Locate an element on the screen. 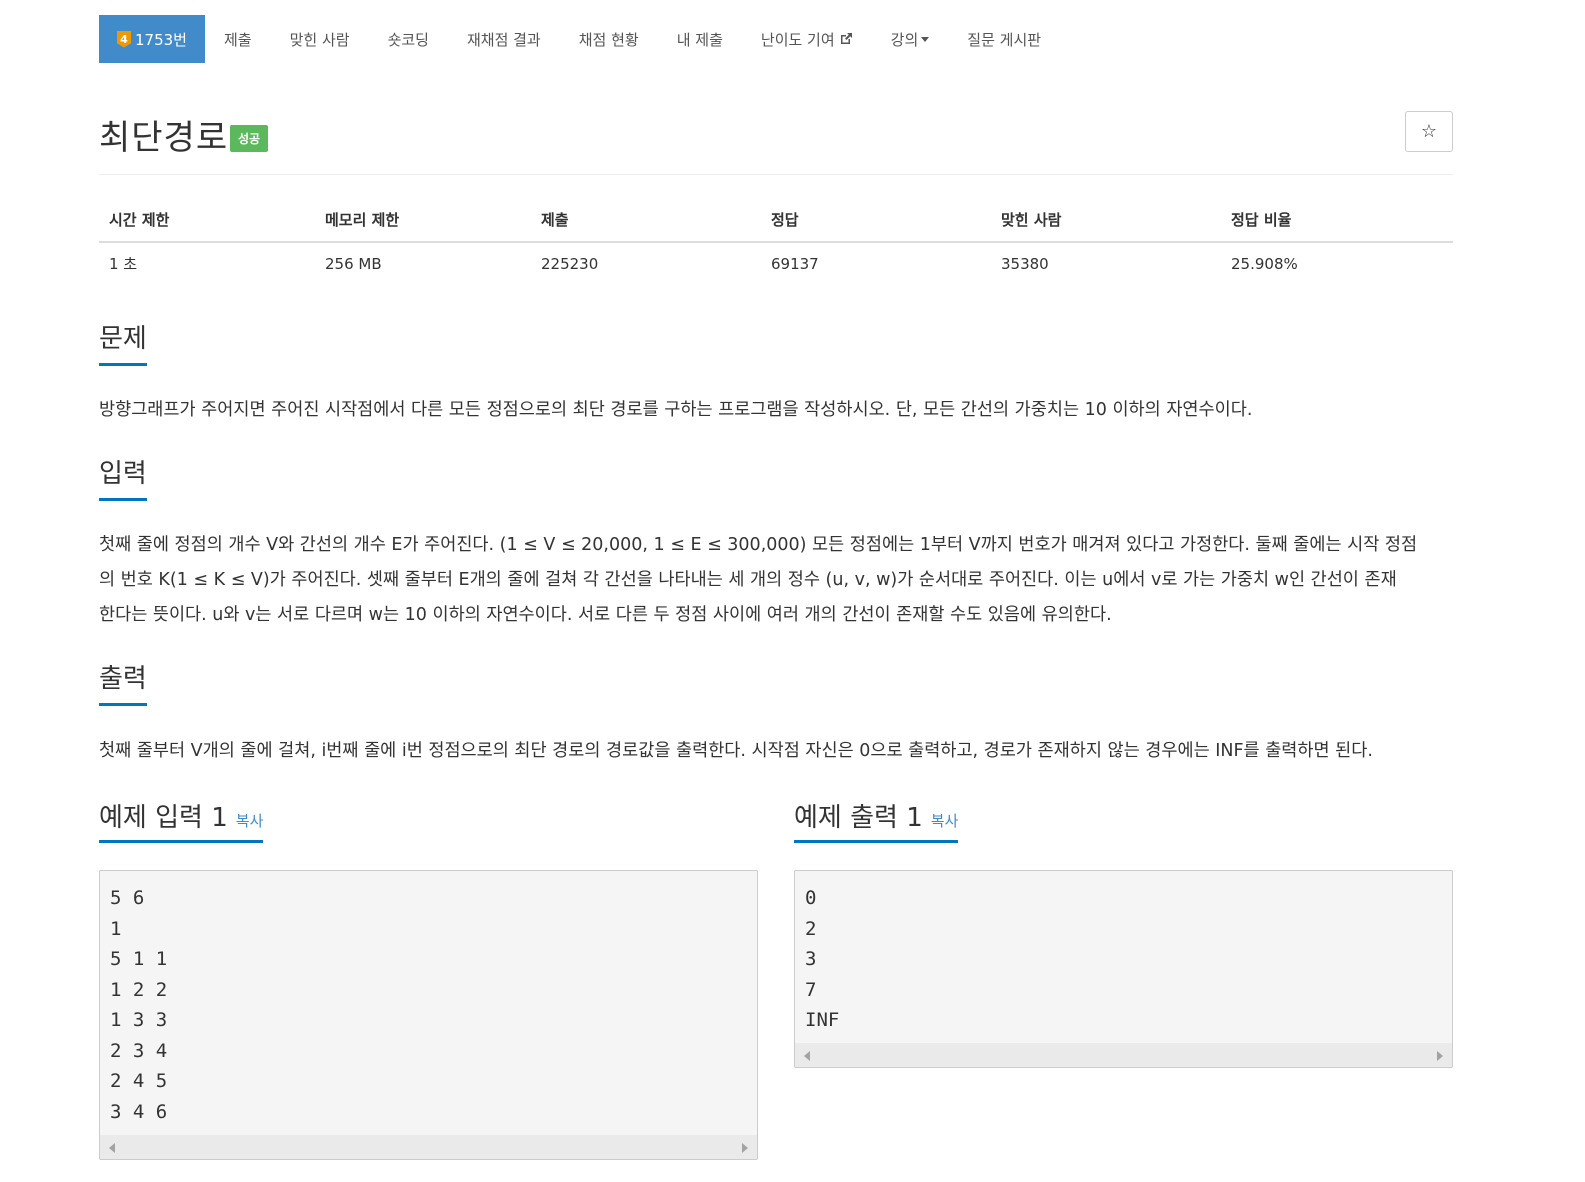 The width and height of the screenshot is (1585, 1182). sample-output-section: 예제 출력 1 복사 is located at coordinates (1123, 820).